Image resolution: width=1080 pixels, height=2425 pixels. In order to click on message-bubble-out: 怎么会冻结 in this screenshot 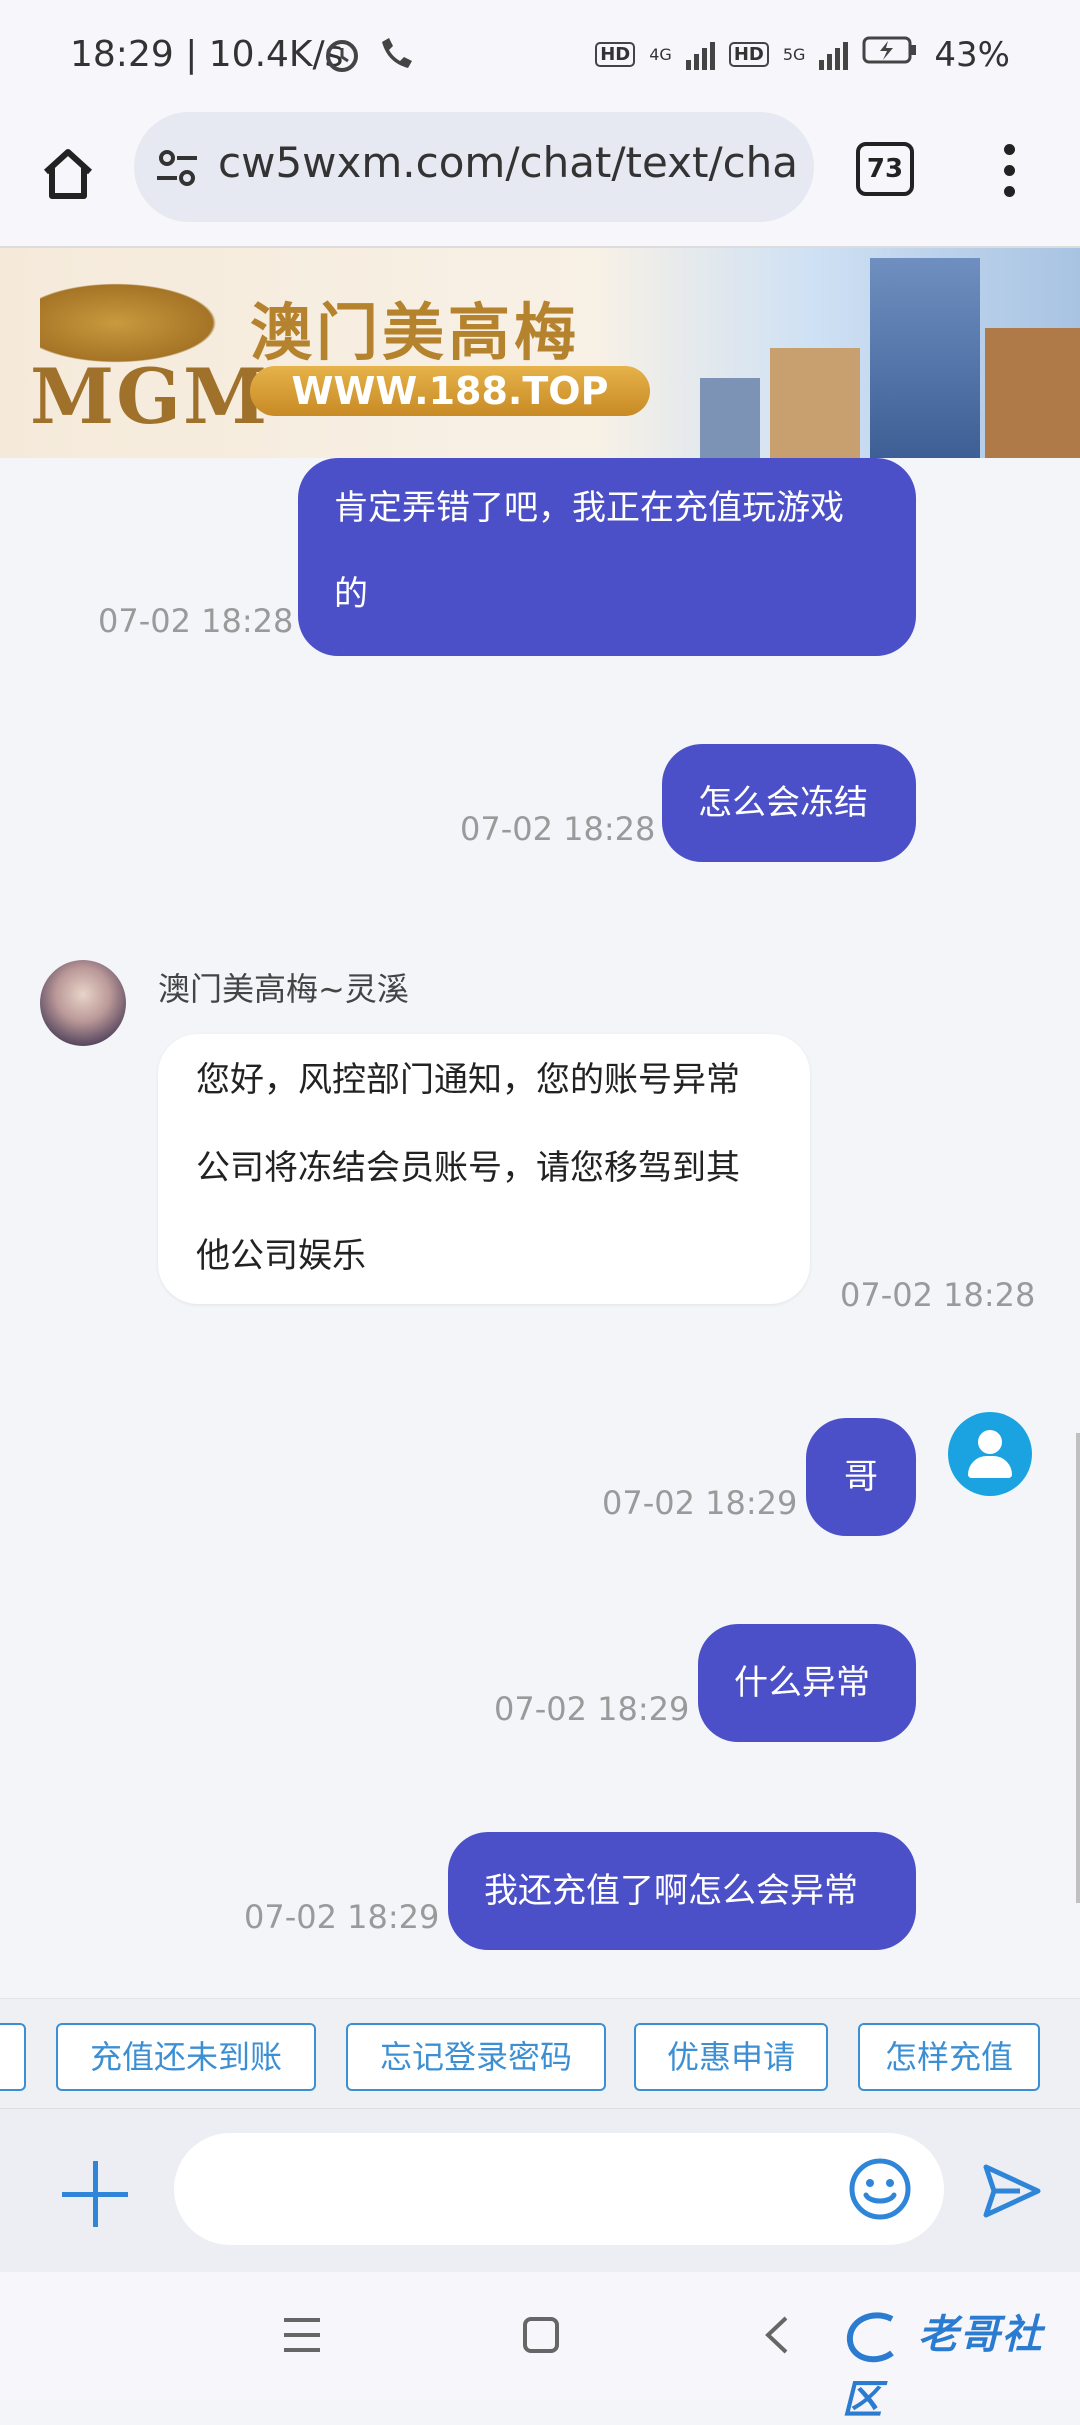, I will do `click(789, 803)`.